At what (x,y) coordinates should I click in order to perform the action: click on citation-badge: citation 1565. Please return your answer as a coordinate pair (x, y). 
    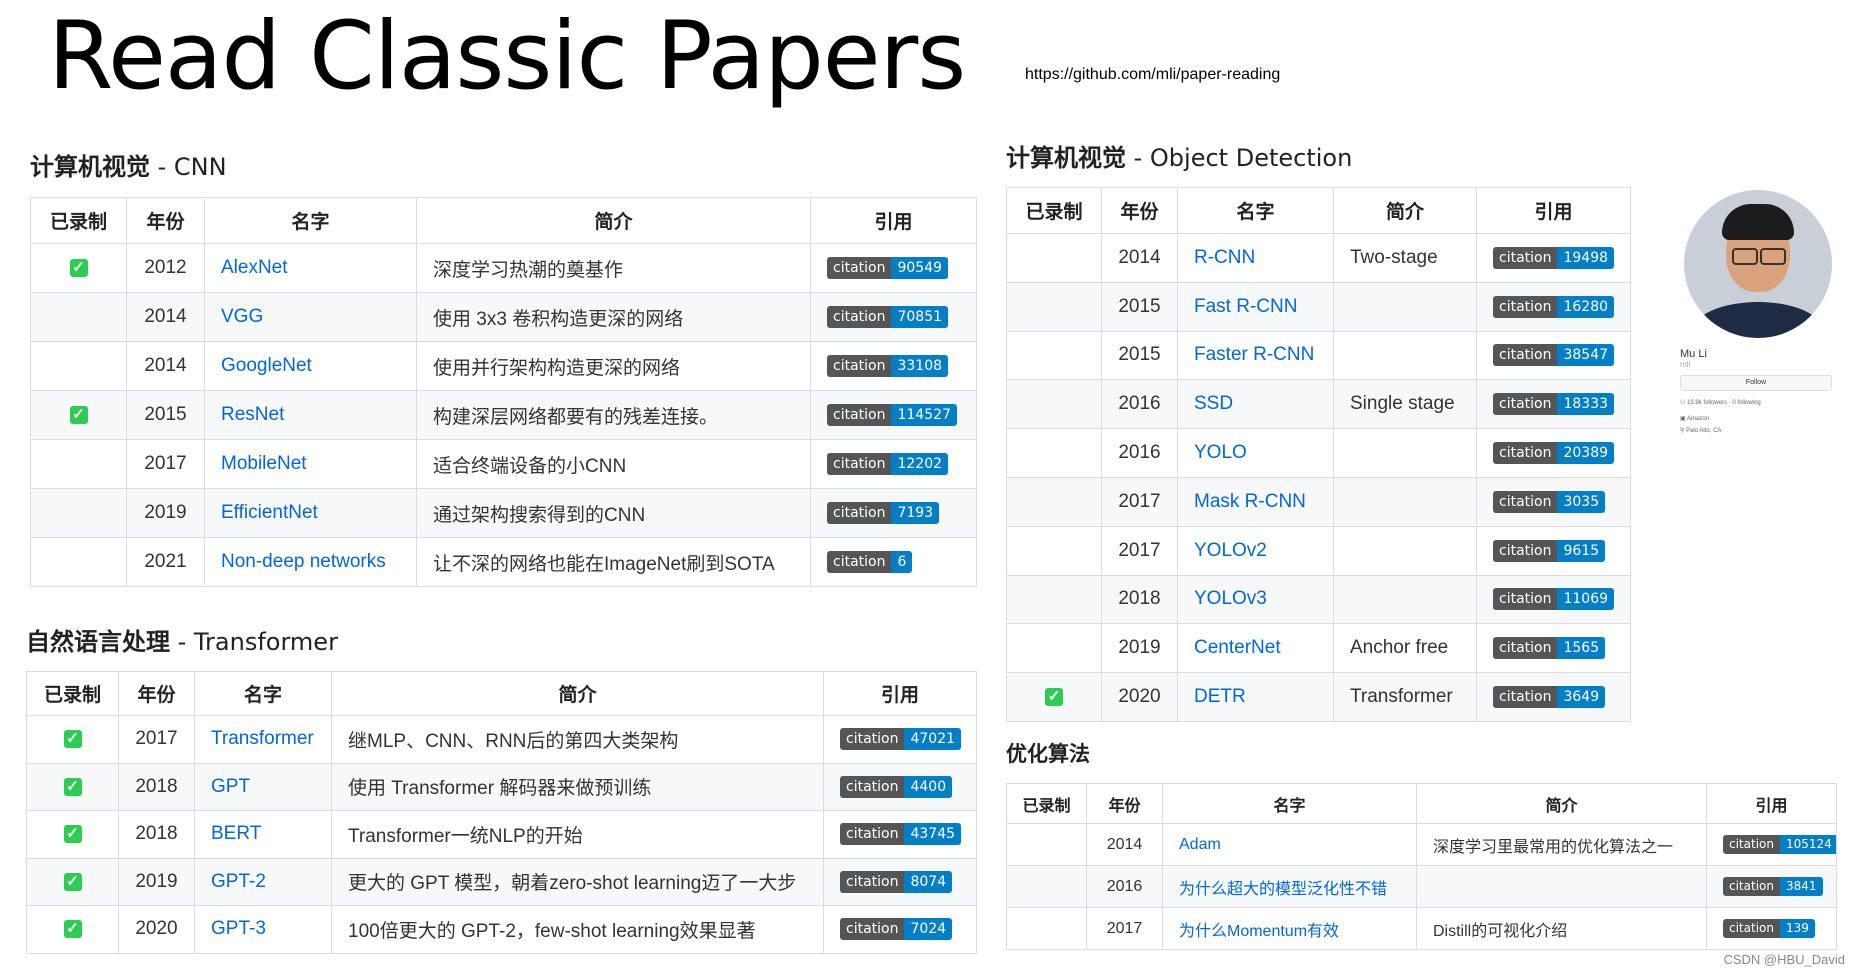
    Looking at the image, I should click on (1549, 648).